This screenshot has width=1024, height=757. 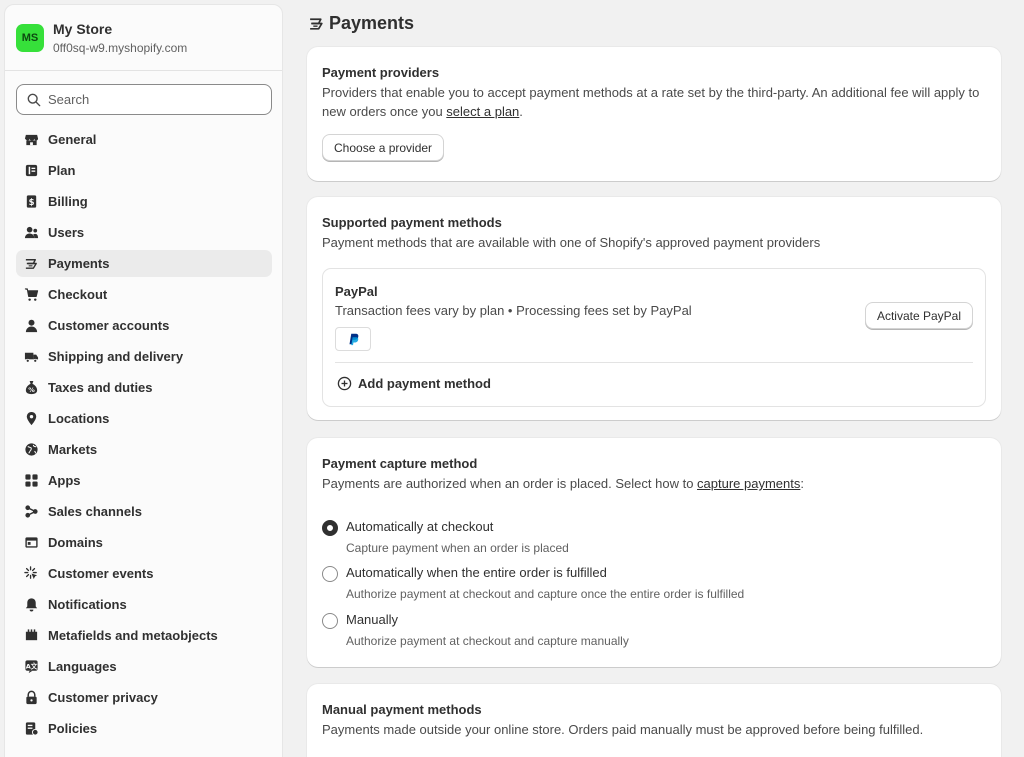 I want to click on sidebar-item-taxes: % Taxes and duties, so click(x=144, y=387).